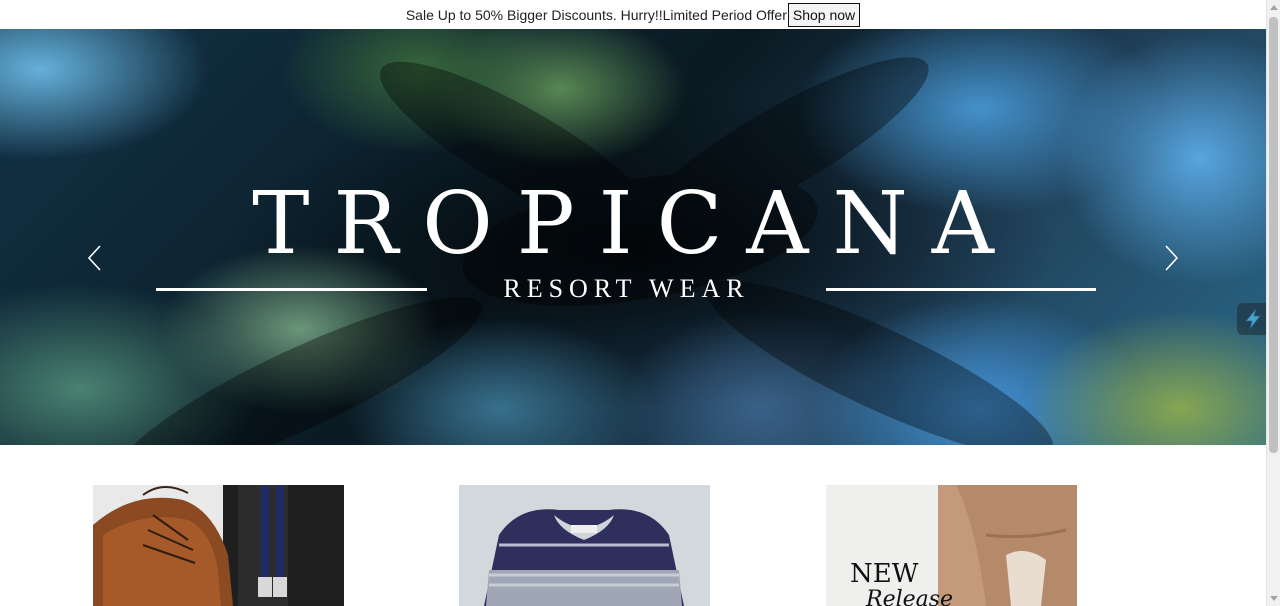  I want to click on carousel-prev-button, so click(95, 258).